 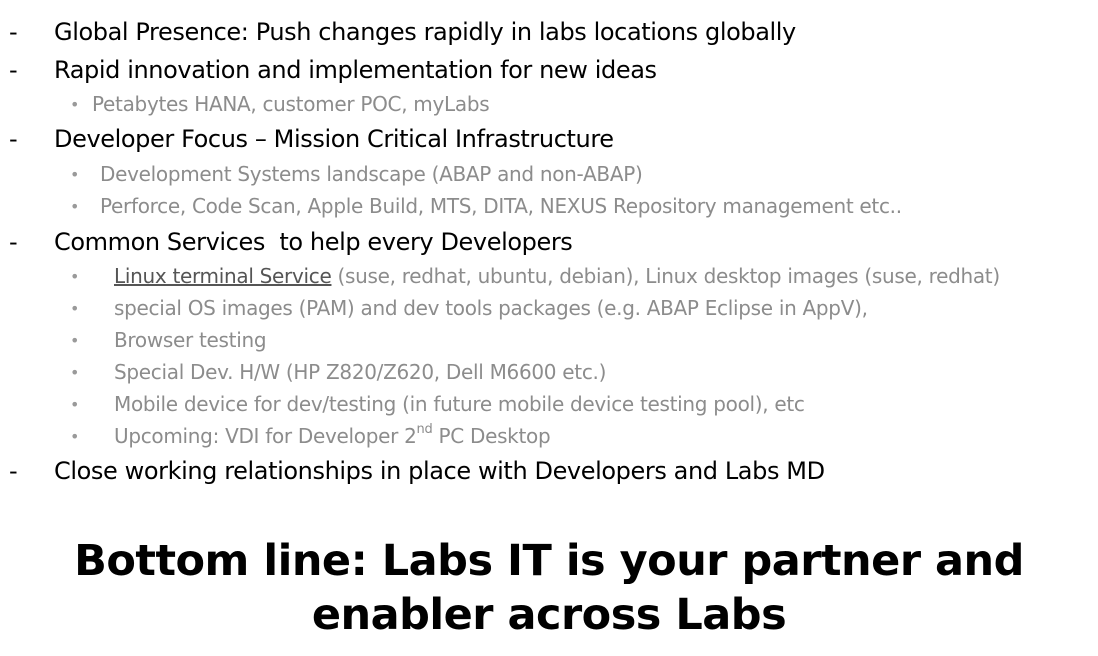 I want to click on sub-bullet-text: Browser testing, so click(x=190, y=340).